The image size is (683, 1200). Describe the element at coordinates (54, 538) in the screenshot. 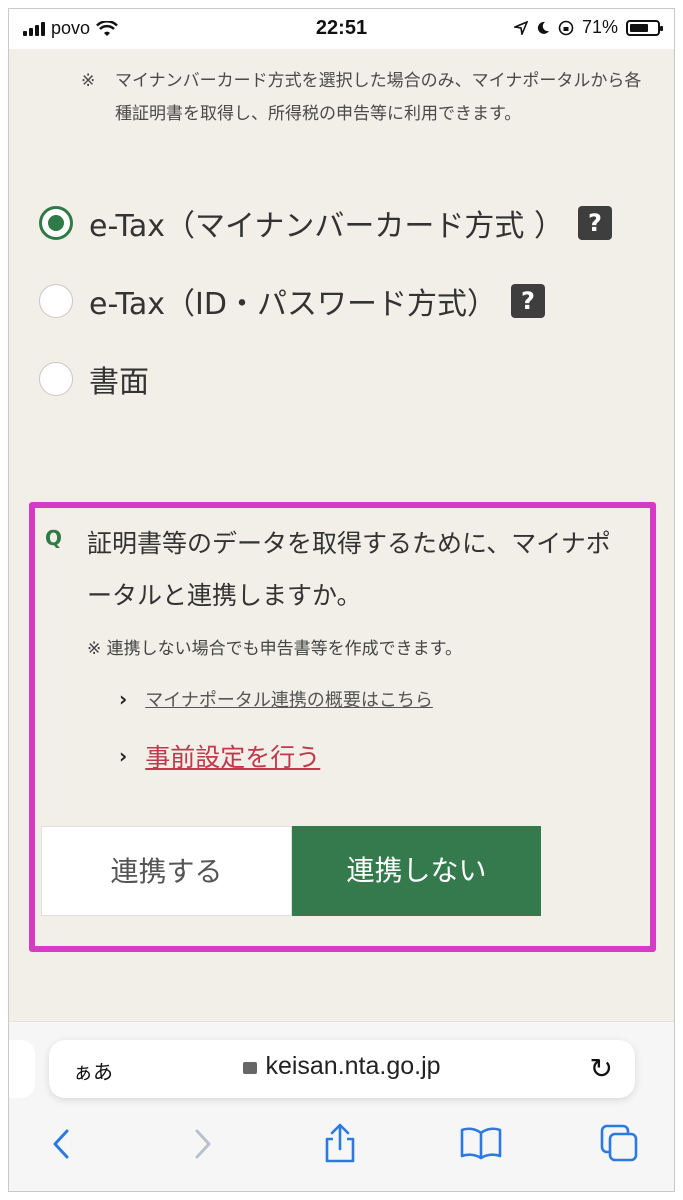

I see `question-mark: Q` at that location.